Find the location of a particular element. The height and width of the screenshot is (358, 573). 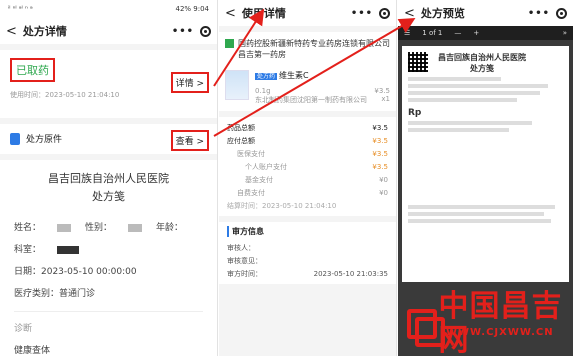

page-title: 处方预览 is located at coordinates (474, 13).